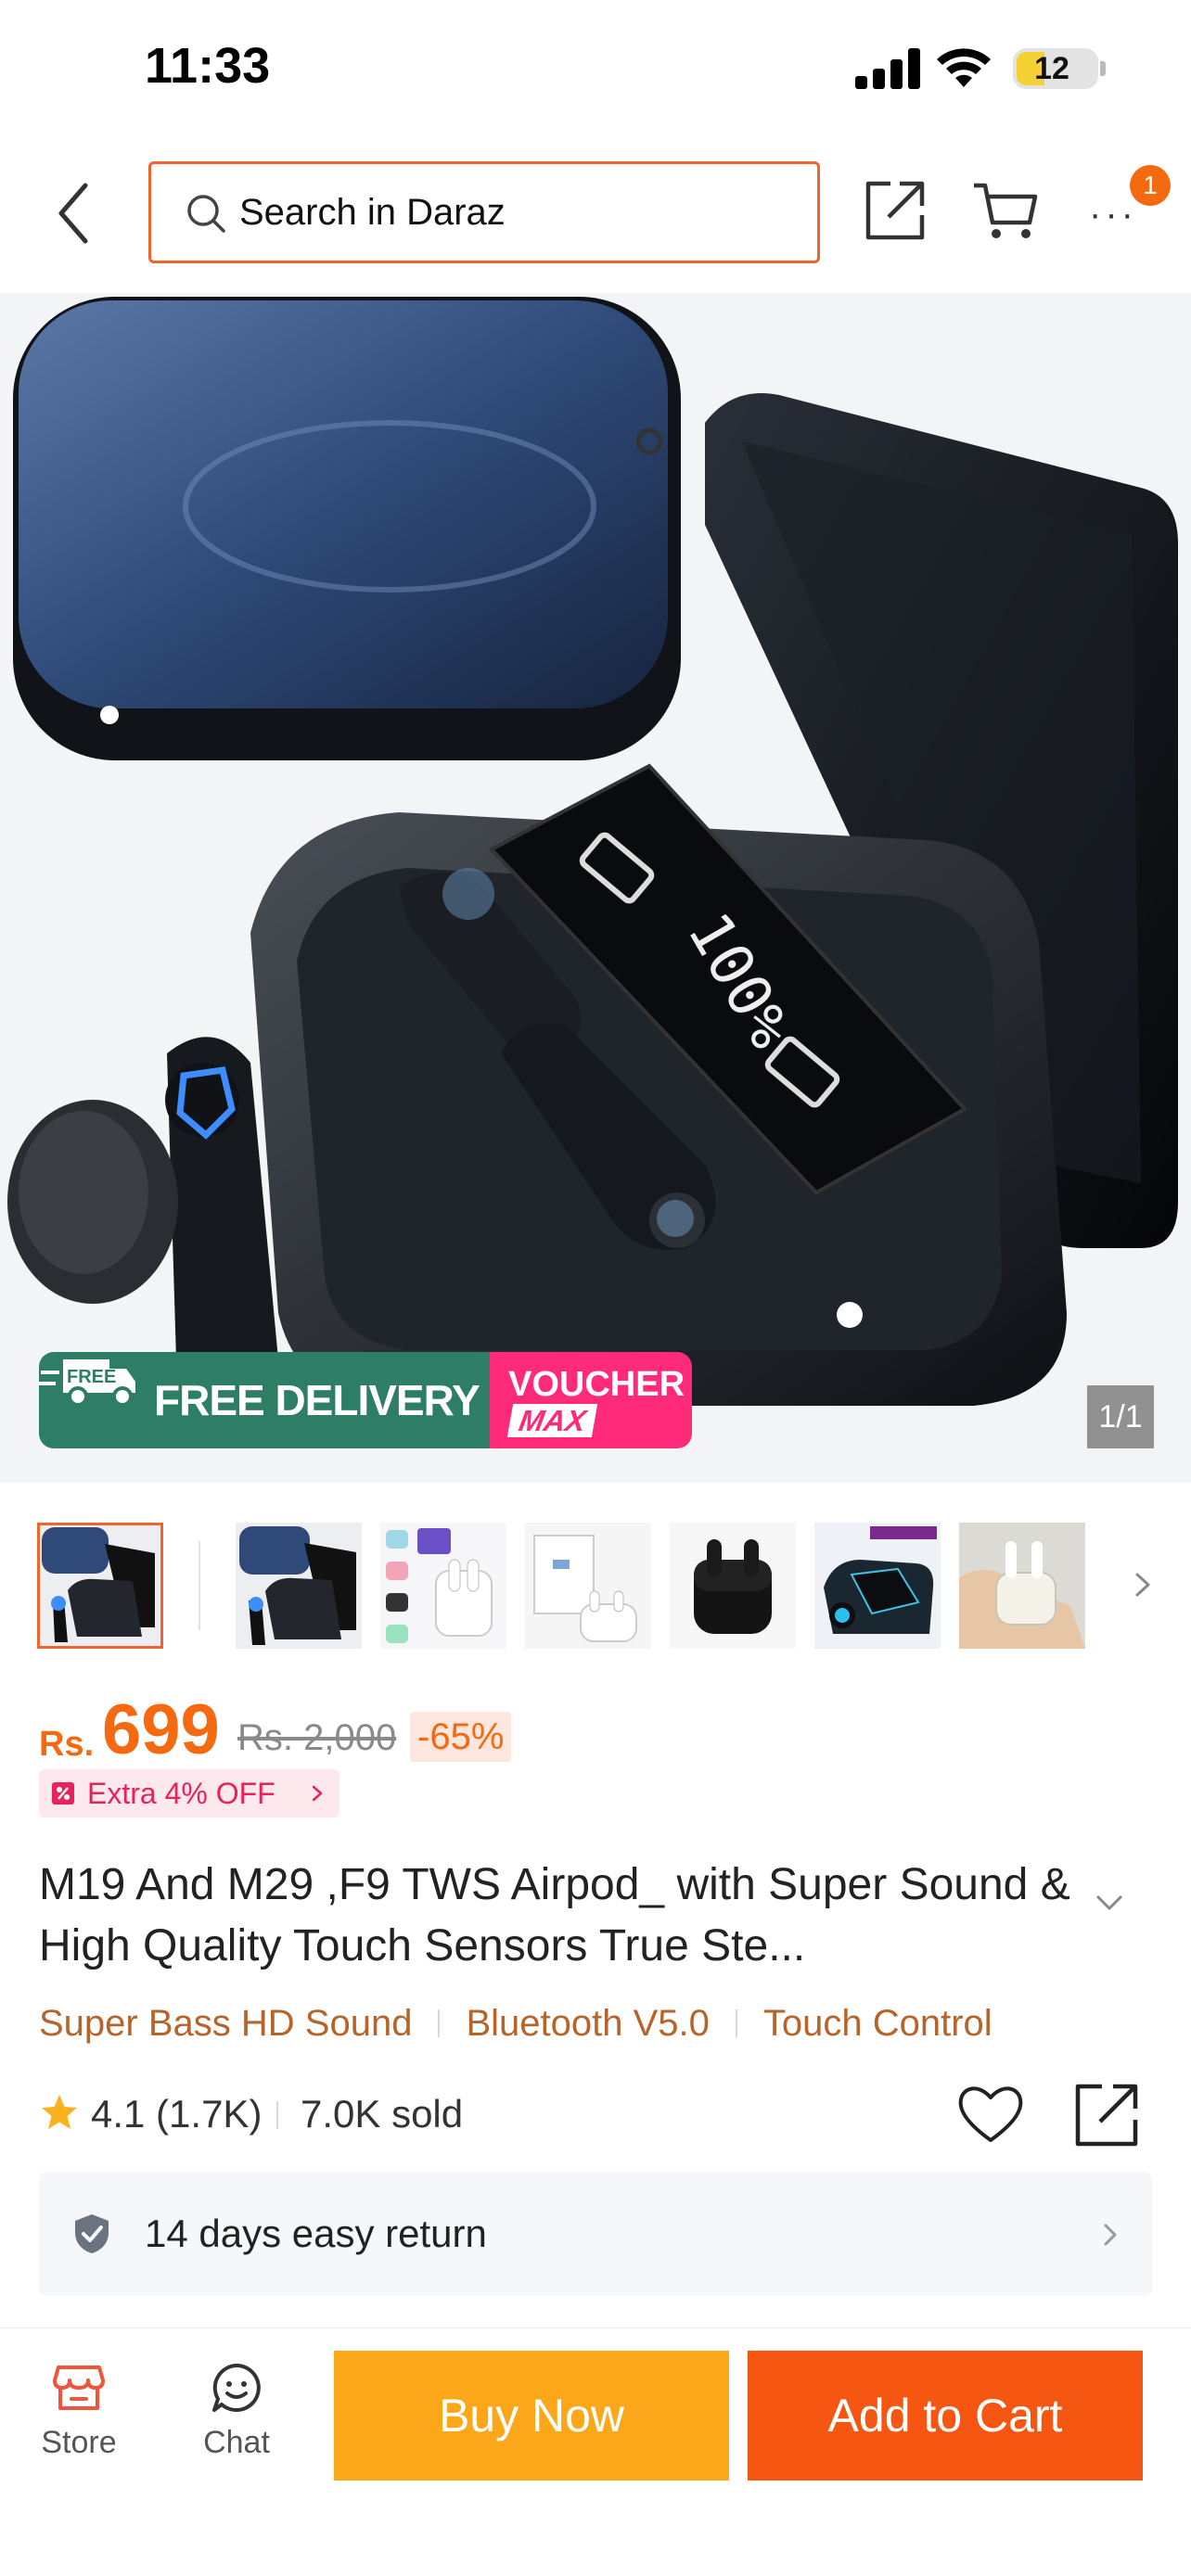  What do you see at coordinates (588, 2023) in the screenshot?
I see `feature-tag: Bluetooth V5.0` at bounding box center [588, 2023].